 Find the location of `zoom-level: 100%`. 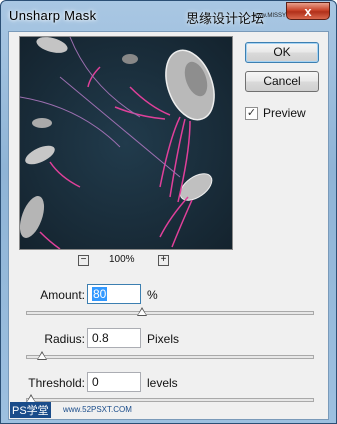

zoom-level: 100% is located at coordinates (122, 259).